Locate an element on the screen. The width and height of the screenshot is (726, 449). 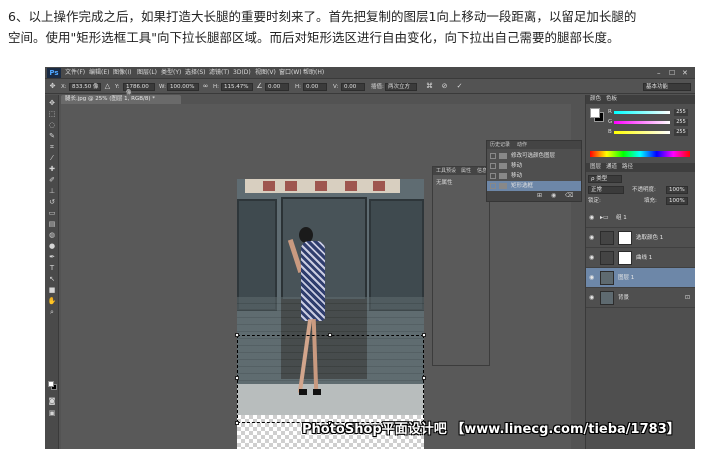
fill-field: 100% is located at coordinates (677, 201).